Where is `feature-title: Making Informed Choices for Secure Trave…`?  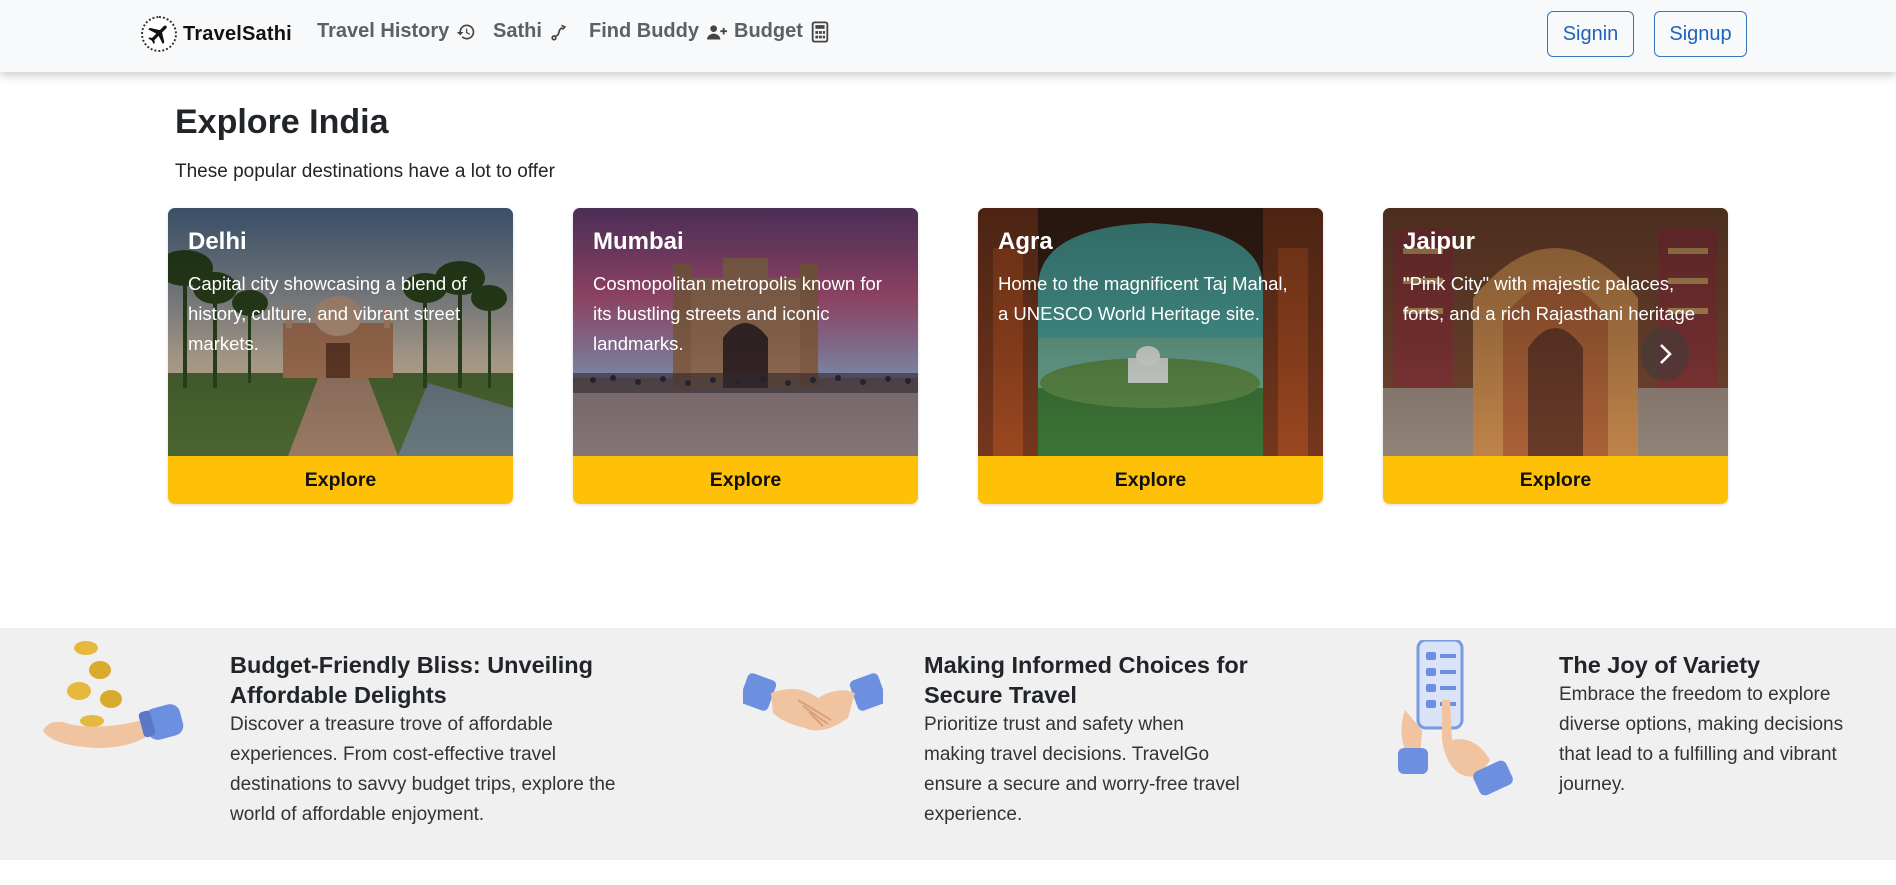 feature-title: Making Informed Choices for Secure Trave… is located at coordinates (1086, 680).